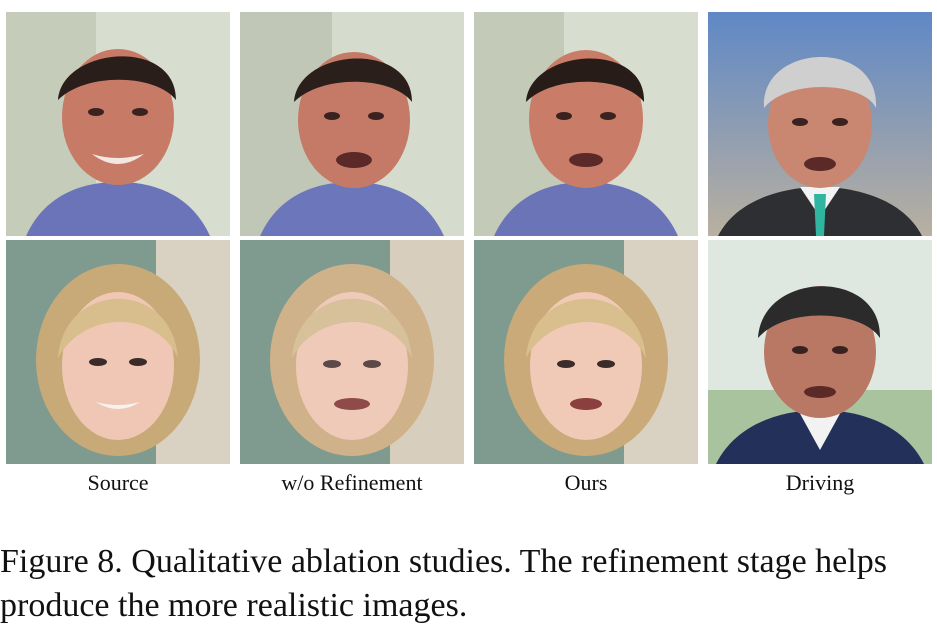  Describe the element at coordinates (352, 482) in the screenshot. I see `column-label-wo-refinement: w/o Refinement` at that location.